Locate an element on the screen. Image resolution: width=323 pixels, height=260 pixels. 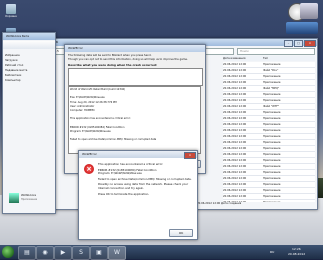
taskbar-game: W is located at coordinates (117, 253).